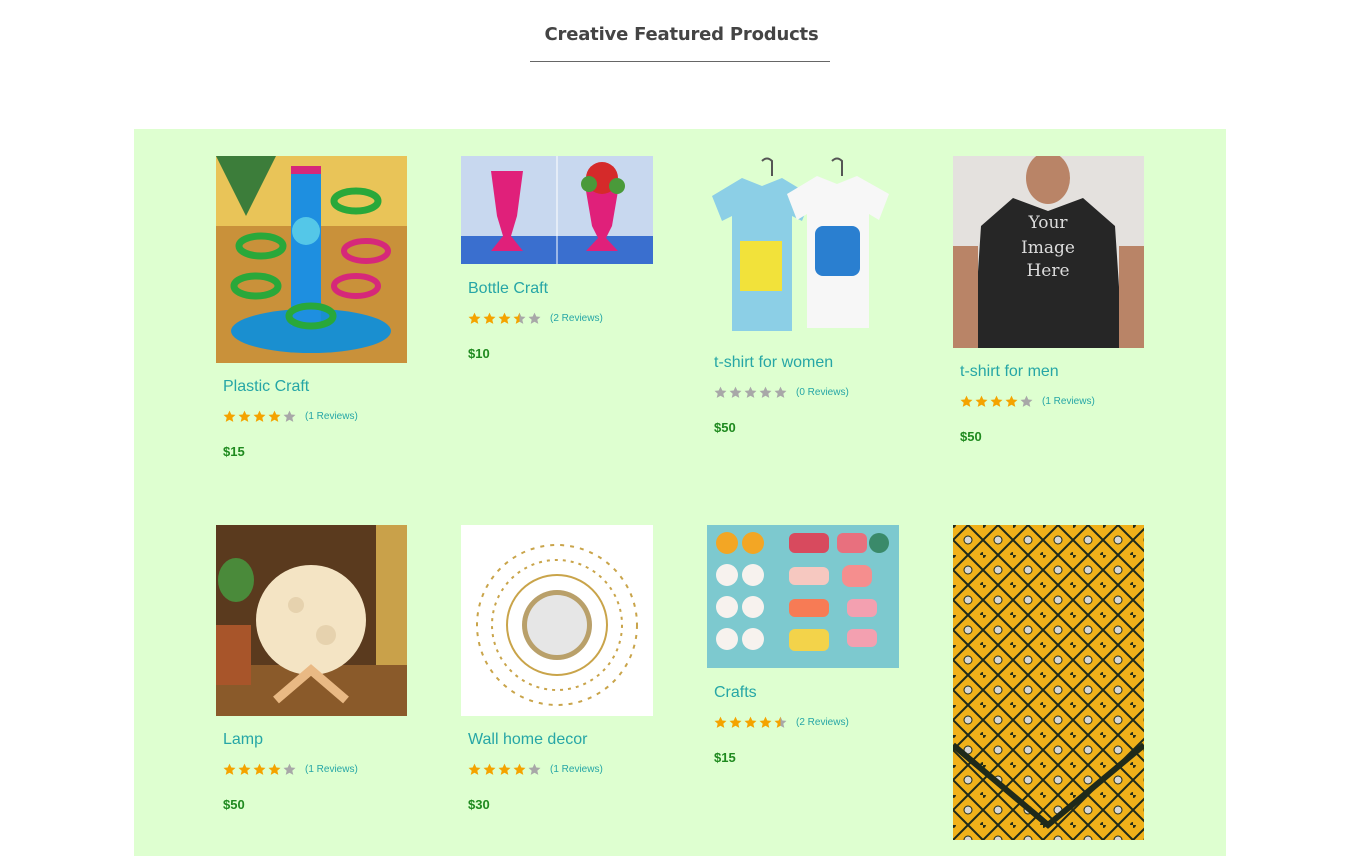 This screenshot has width=1363, height=856. Describe the element at coordinates (1052, 372) in the screenshot. I see `product-name: t-shirt for men` at that location.